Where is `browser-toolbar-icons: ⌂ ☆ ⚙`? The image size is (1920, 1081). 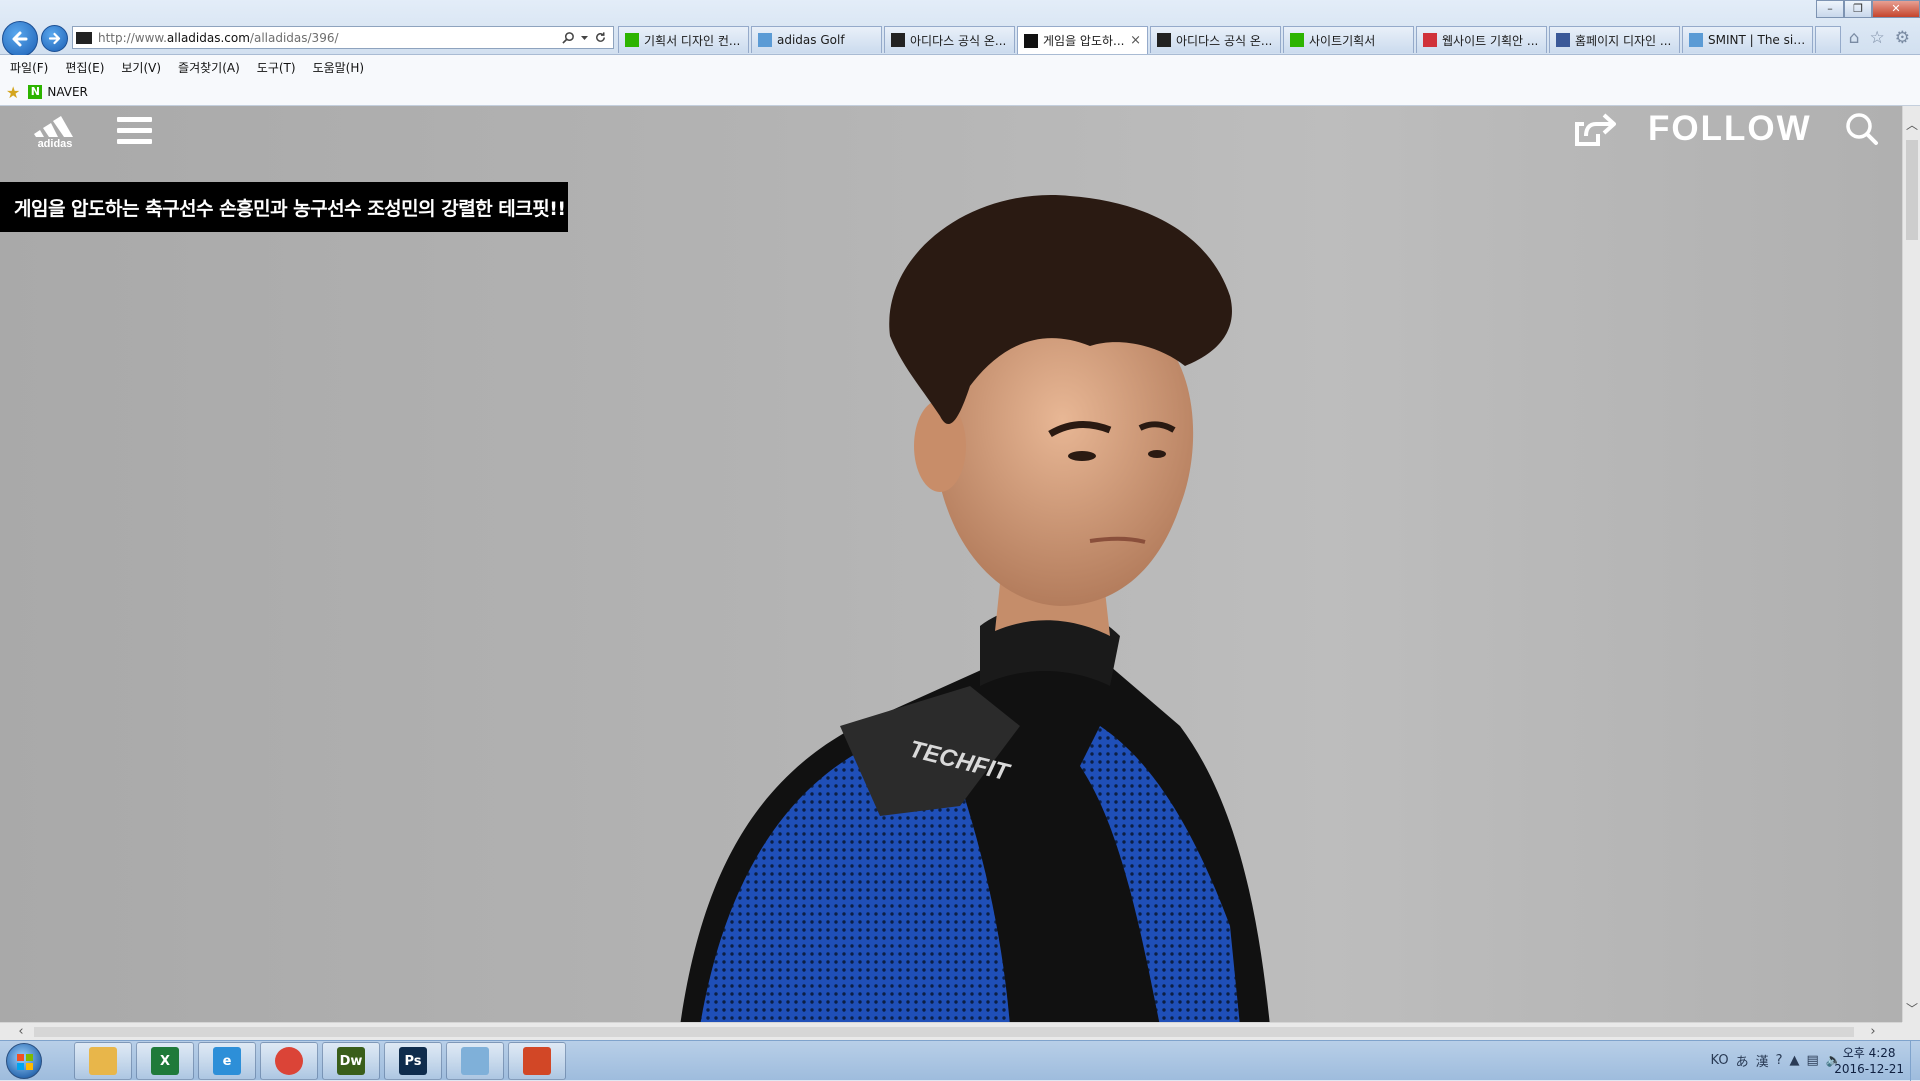
browser-toolbar-icons: ⌂ ☆ ⚙ is located at coordinates (1879, 38).